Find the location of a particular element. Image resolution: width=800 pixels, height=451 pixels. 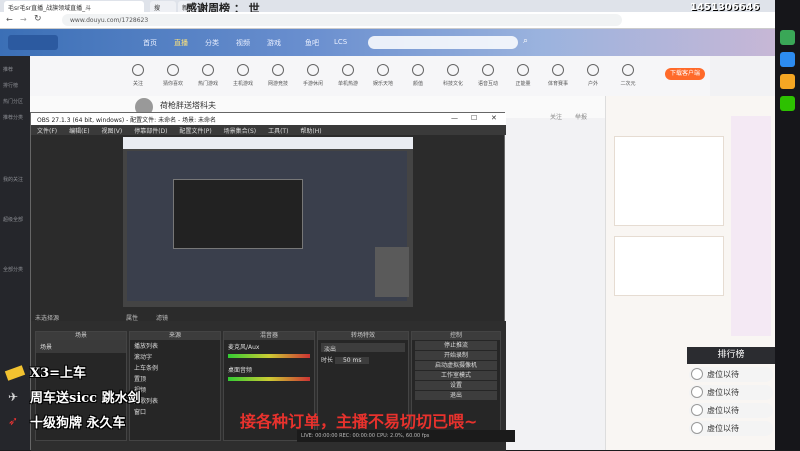

menu-scene-collection: 场景集合(S) is located at coordinates (240, 131).